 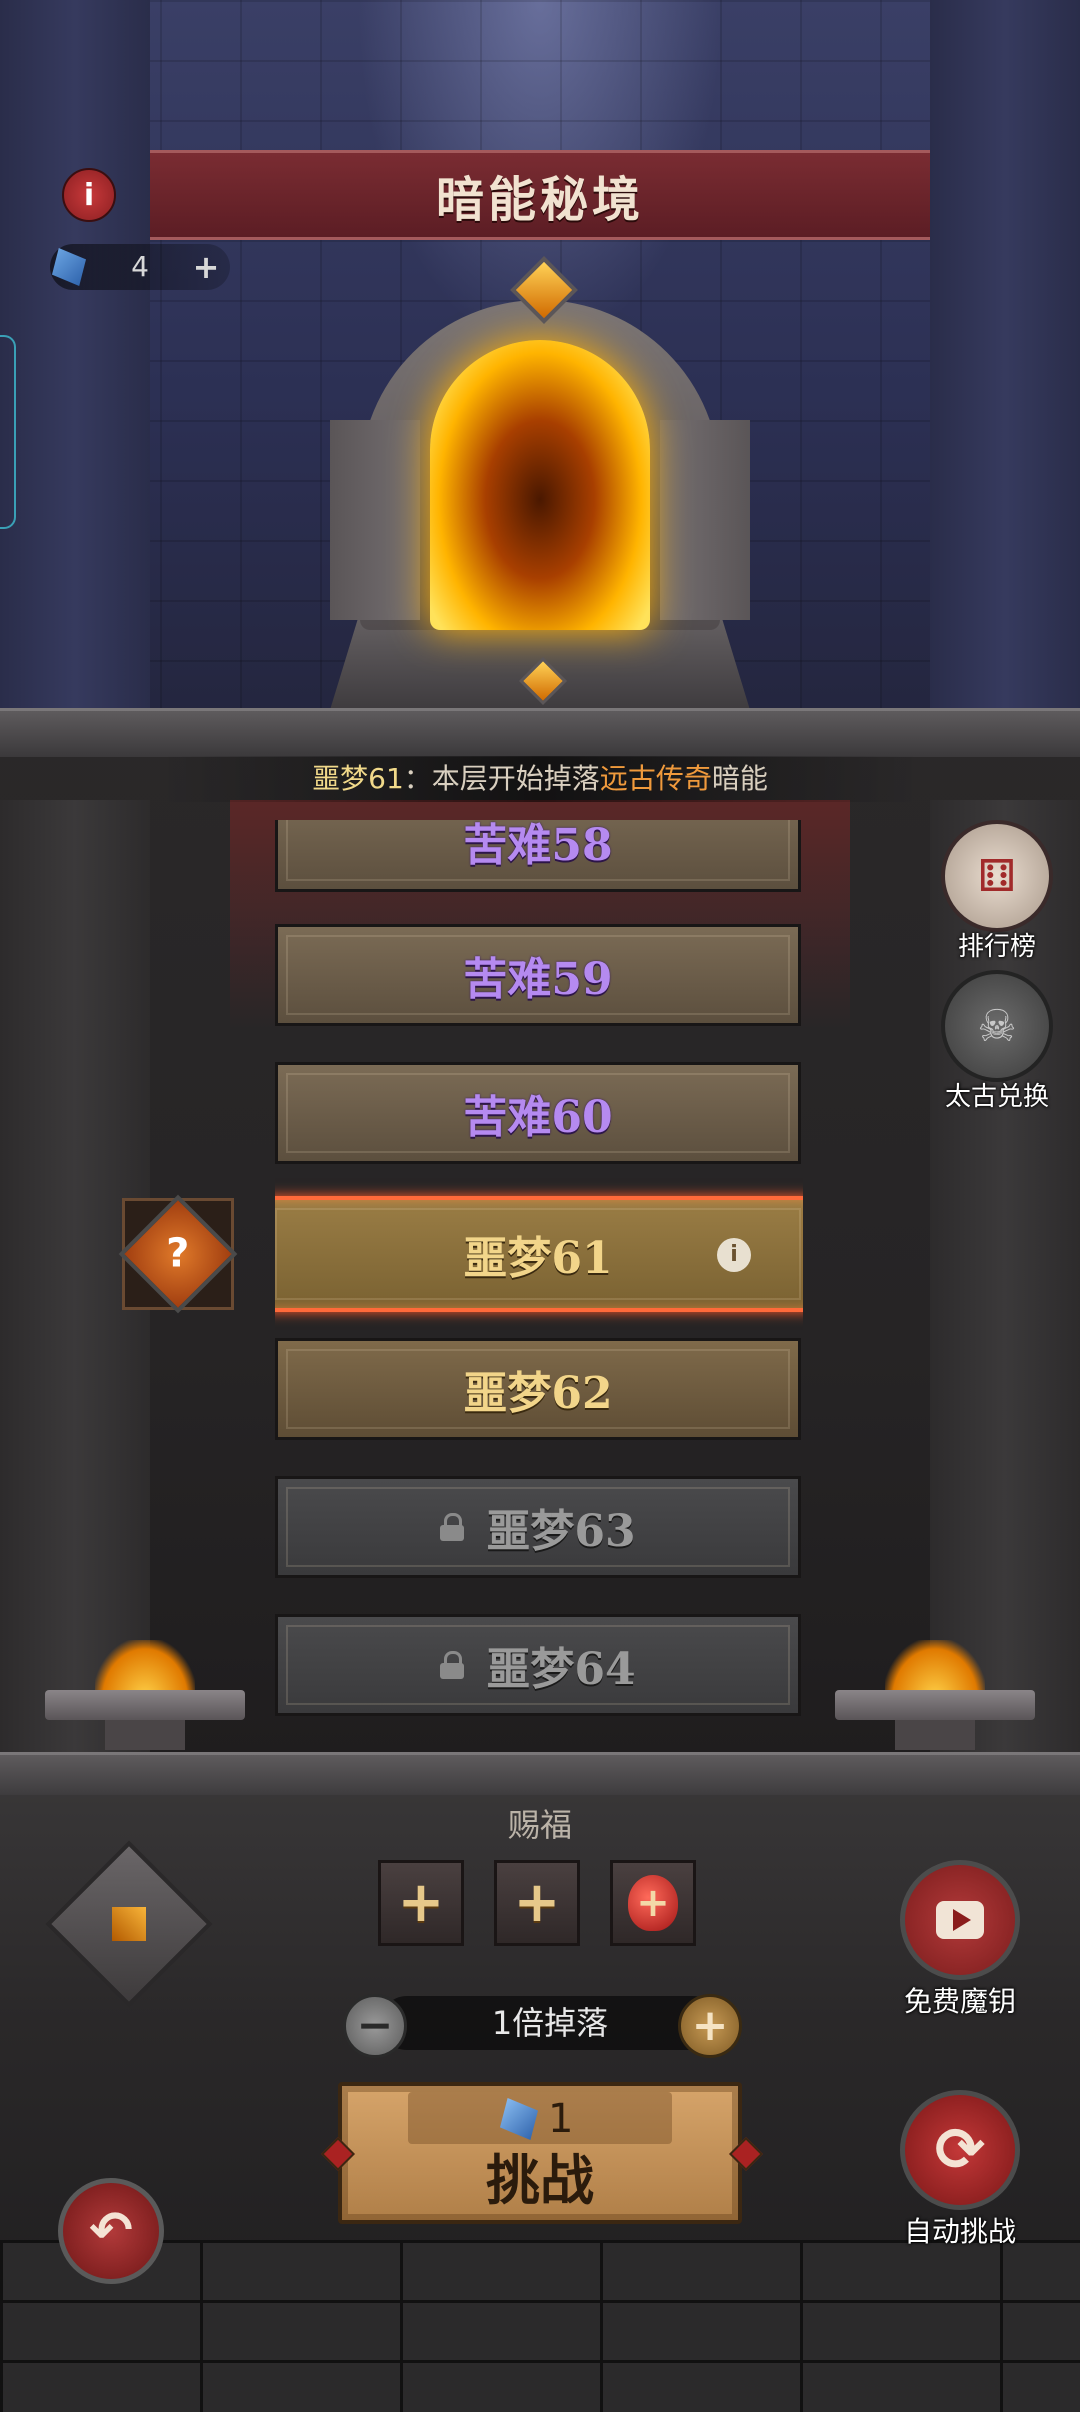 I want to click on level-row-61-selected: 噩梦61 i, so click(x=539, y=1254).